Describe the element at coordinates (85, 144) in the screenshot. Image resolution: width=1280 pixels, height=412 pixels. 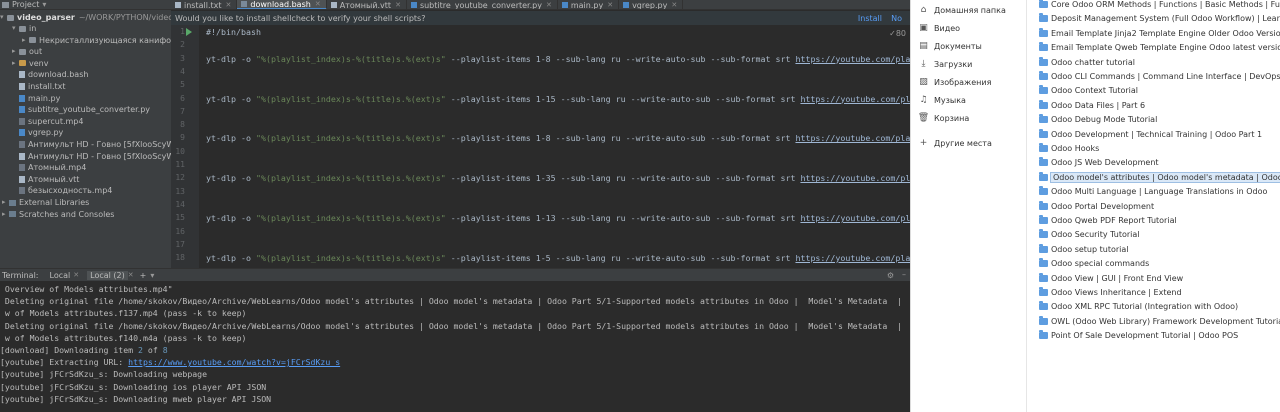
I see `tree-item: Антимульт HD - Говно [5fXlooScyWM].m` at that location.